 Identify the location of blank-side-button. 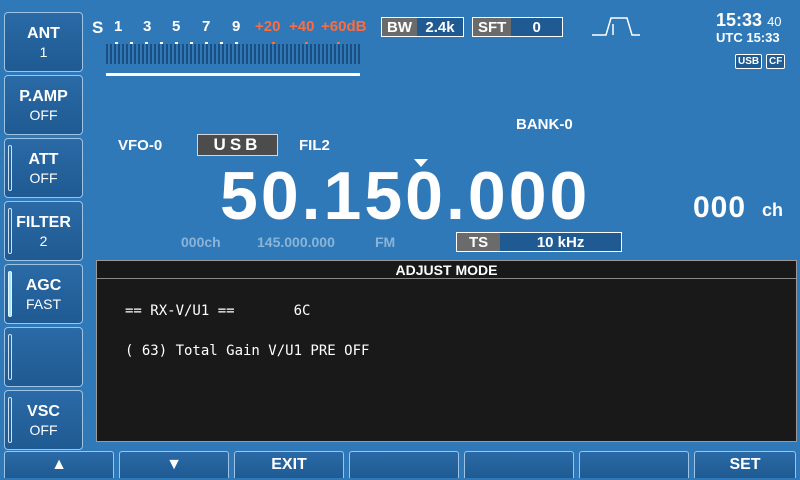
(43, 357).